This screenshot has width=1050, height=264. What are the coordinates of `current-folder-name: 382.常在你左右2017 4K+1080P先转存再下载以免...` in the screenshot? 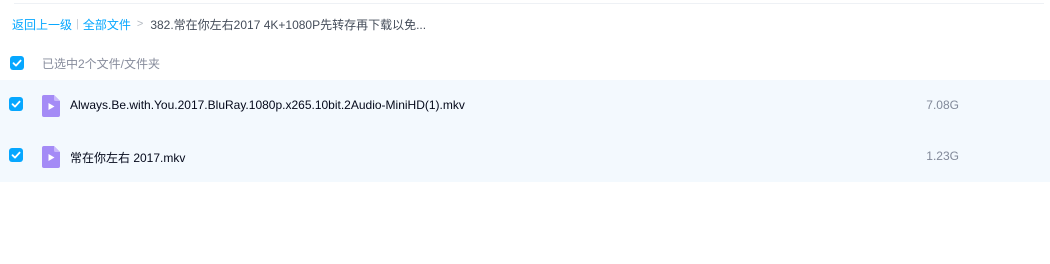 It's located at (288, 24).